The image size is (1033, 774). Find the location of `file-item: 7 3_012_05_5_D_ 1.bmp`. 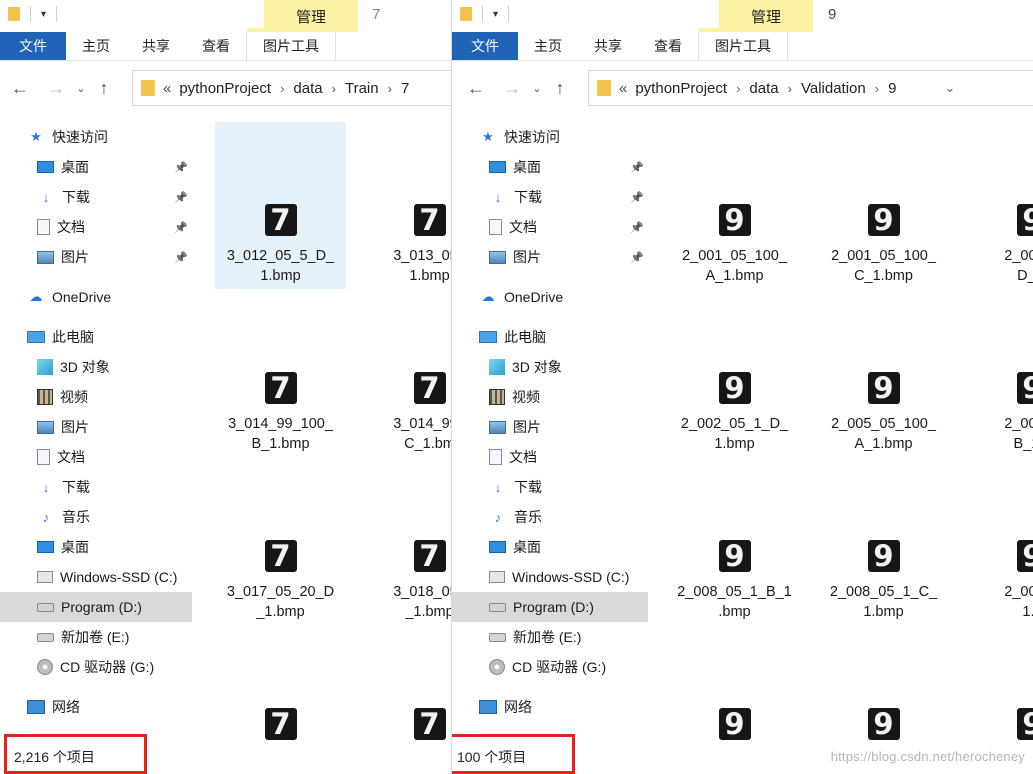

file-item: 7 3_012_05_5_D_ 1.bmp is located at coordinates (280, 205).